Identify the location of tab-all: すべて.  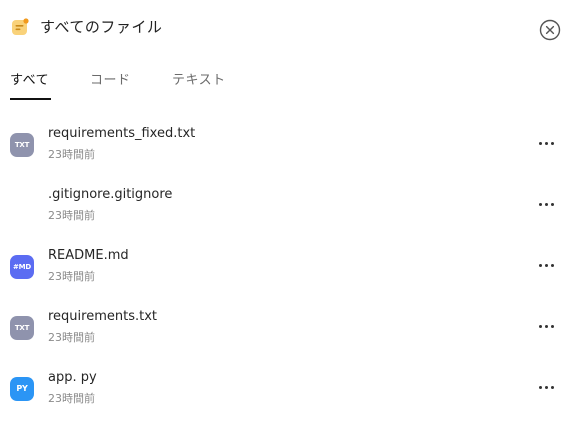
(29, 81).